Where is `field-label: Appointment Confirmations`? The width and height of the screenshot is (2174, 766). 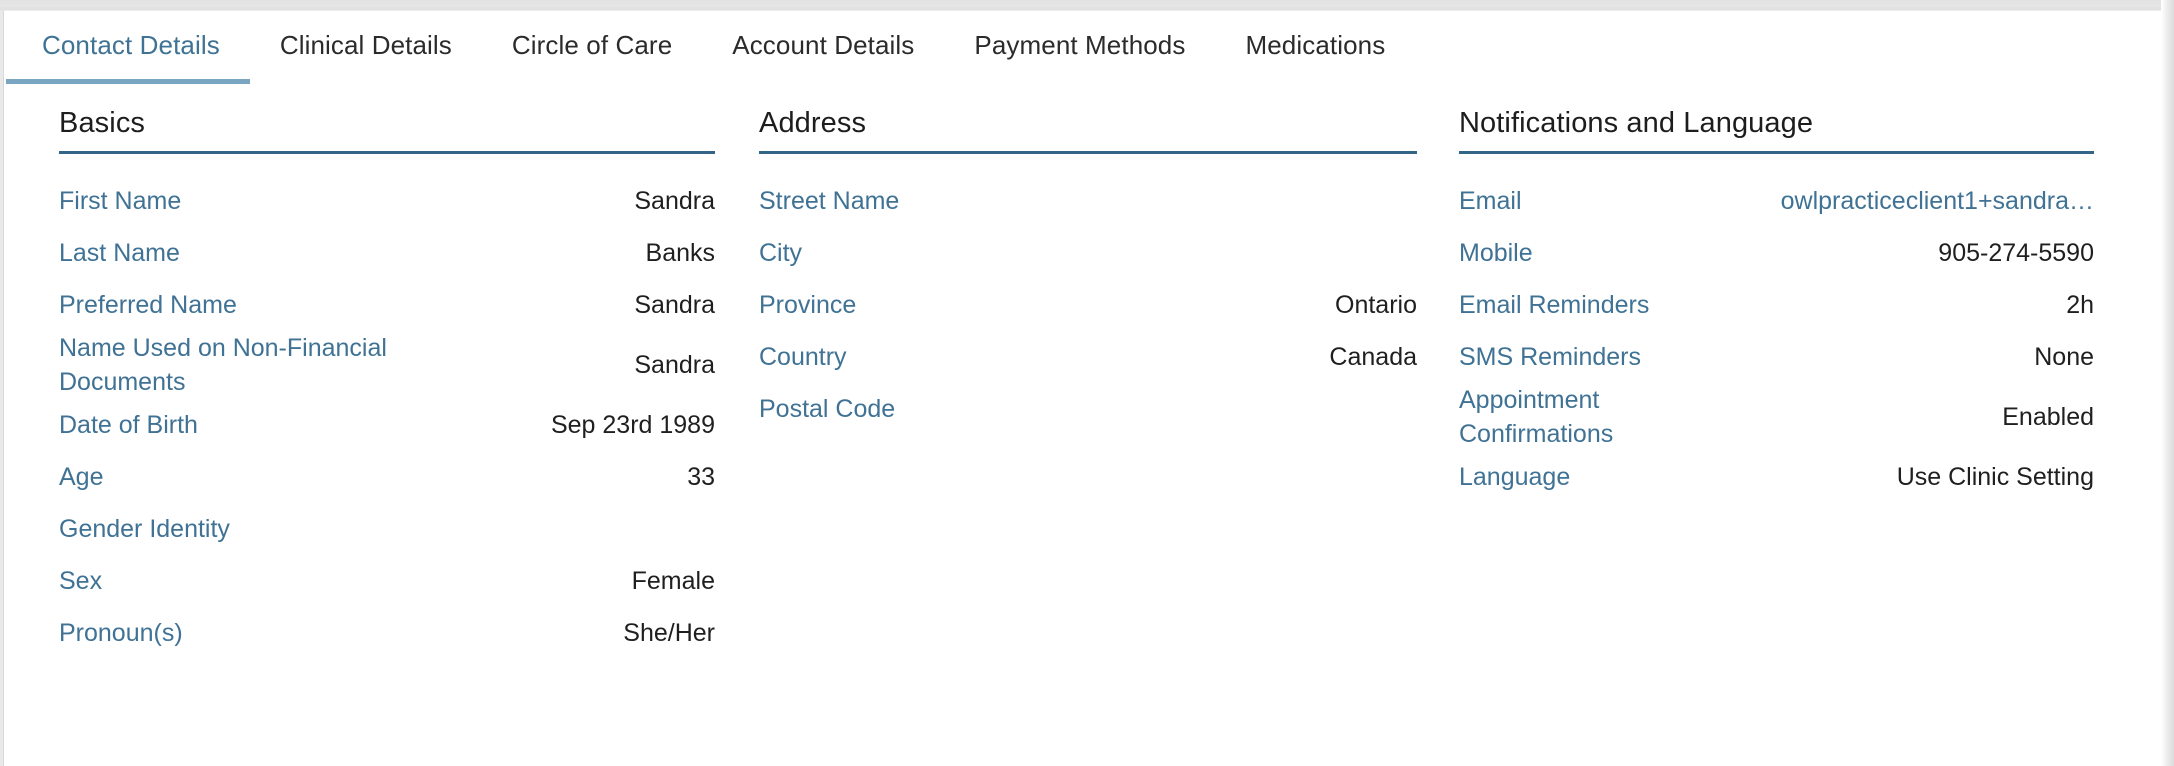
field-label: Appointment Confirmations is located at coordinates (1536, 417).